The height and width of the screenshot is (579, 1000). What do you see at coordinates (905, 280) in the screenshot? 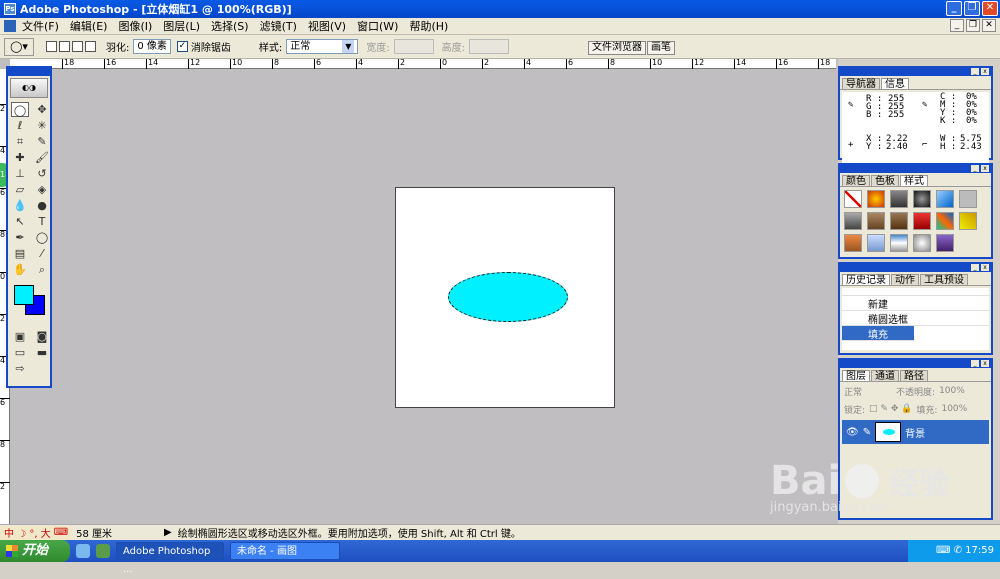
I see `tab-actions: 动作` at bounding box center [905, 280].